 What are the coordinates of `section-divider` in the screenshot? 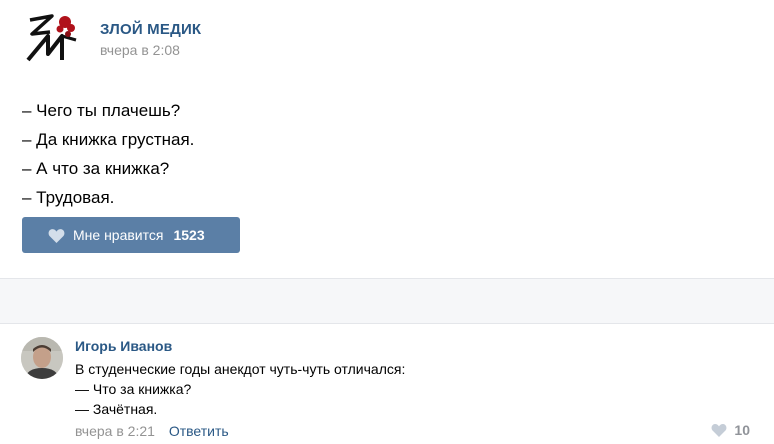 It's located at (387, 301).